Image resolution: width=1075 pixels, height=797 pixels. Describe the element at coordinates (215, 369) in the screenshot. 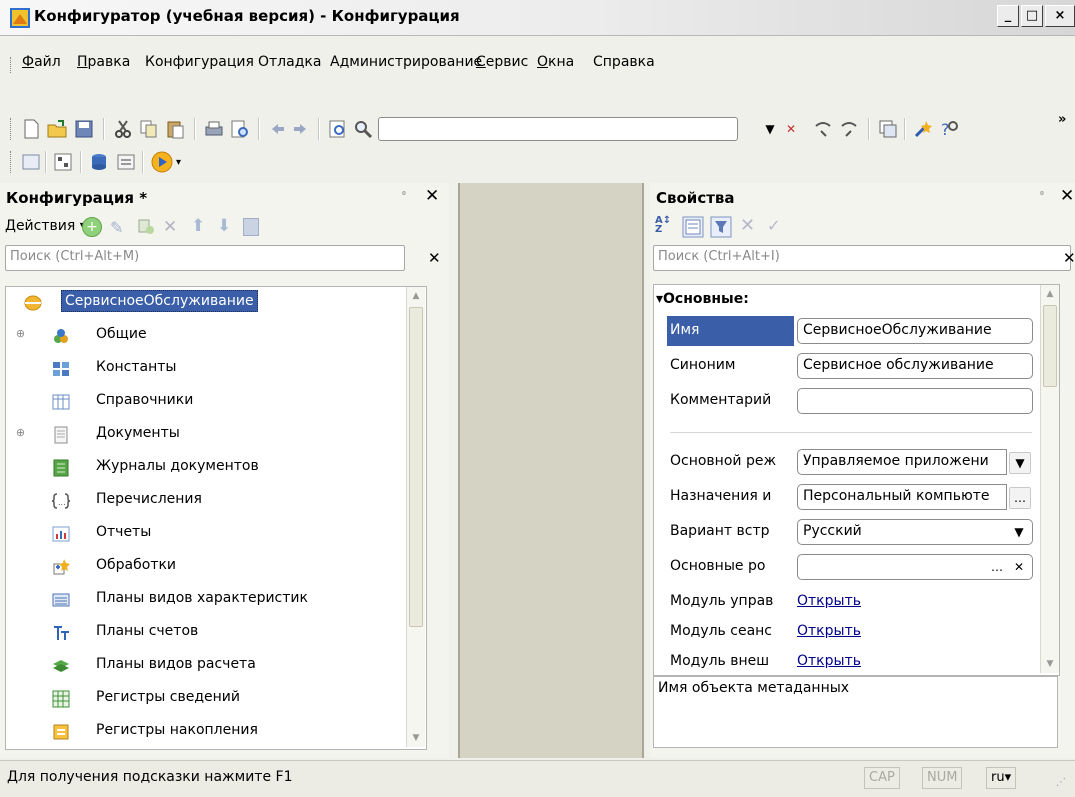

I see `tree-item-constants: Константы` at that location.